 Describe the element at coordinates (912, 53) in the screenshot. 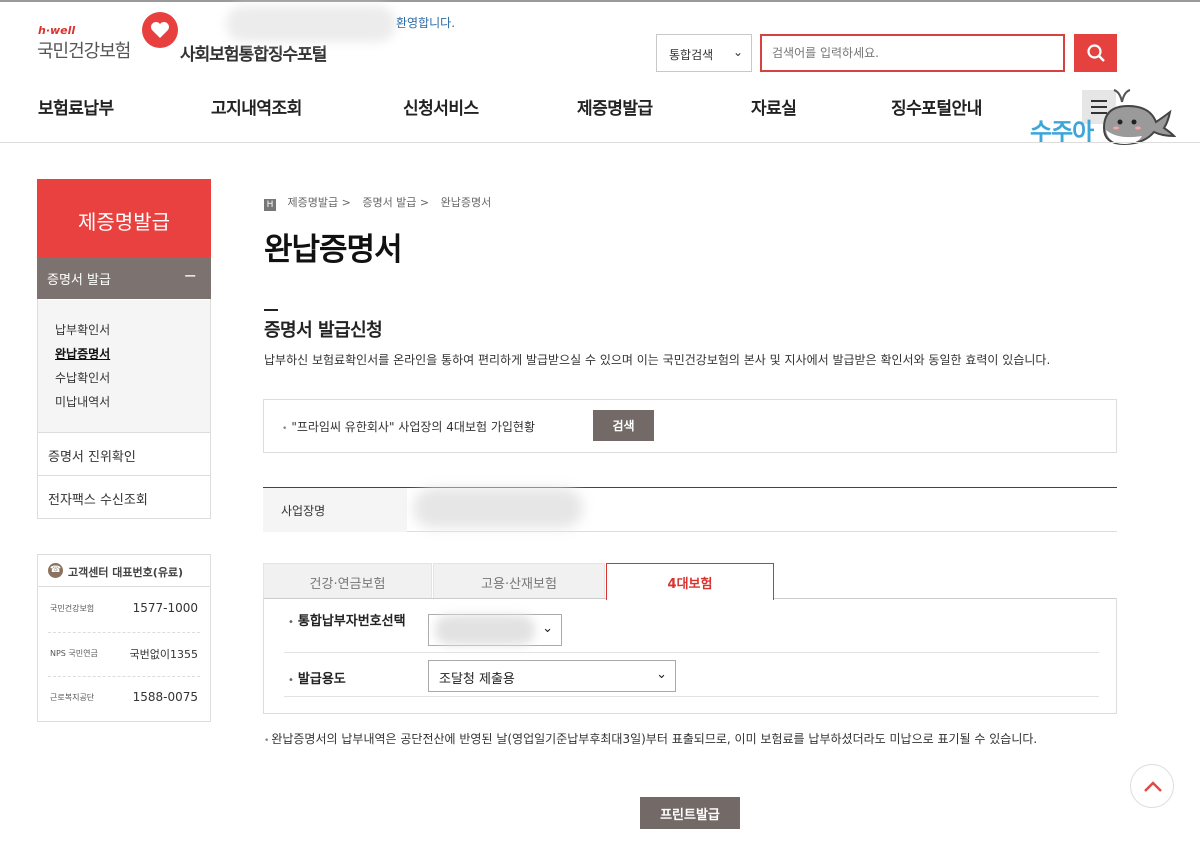

I see `search-input` at that location.